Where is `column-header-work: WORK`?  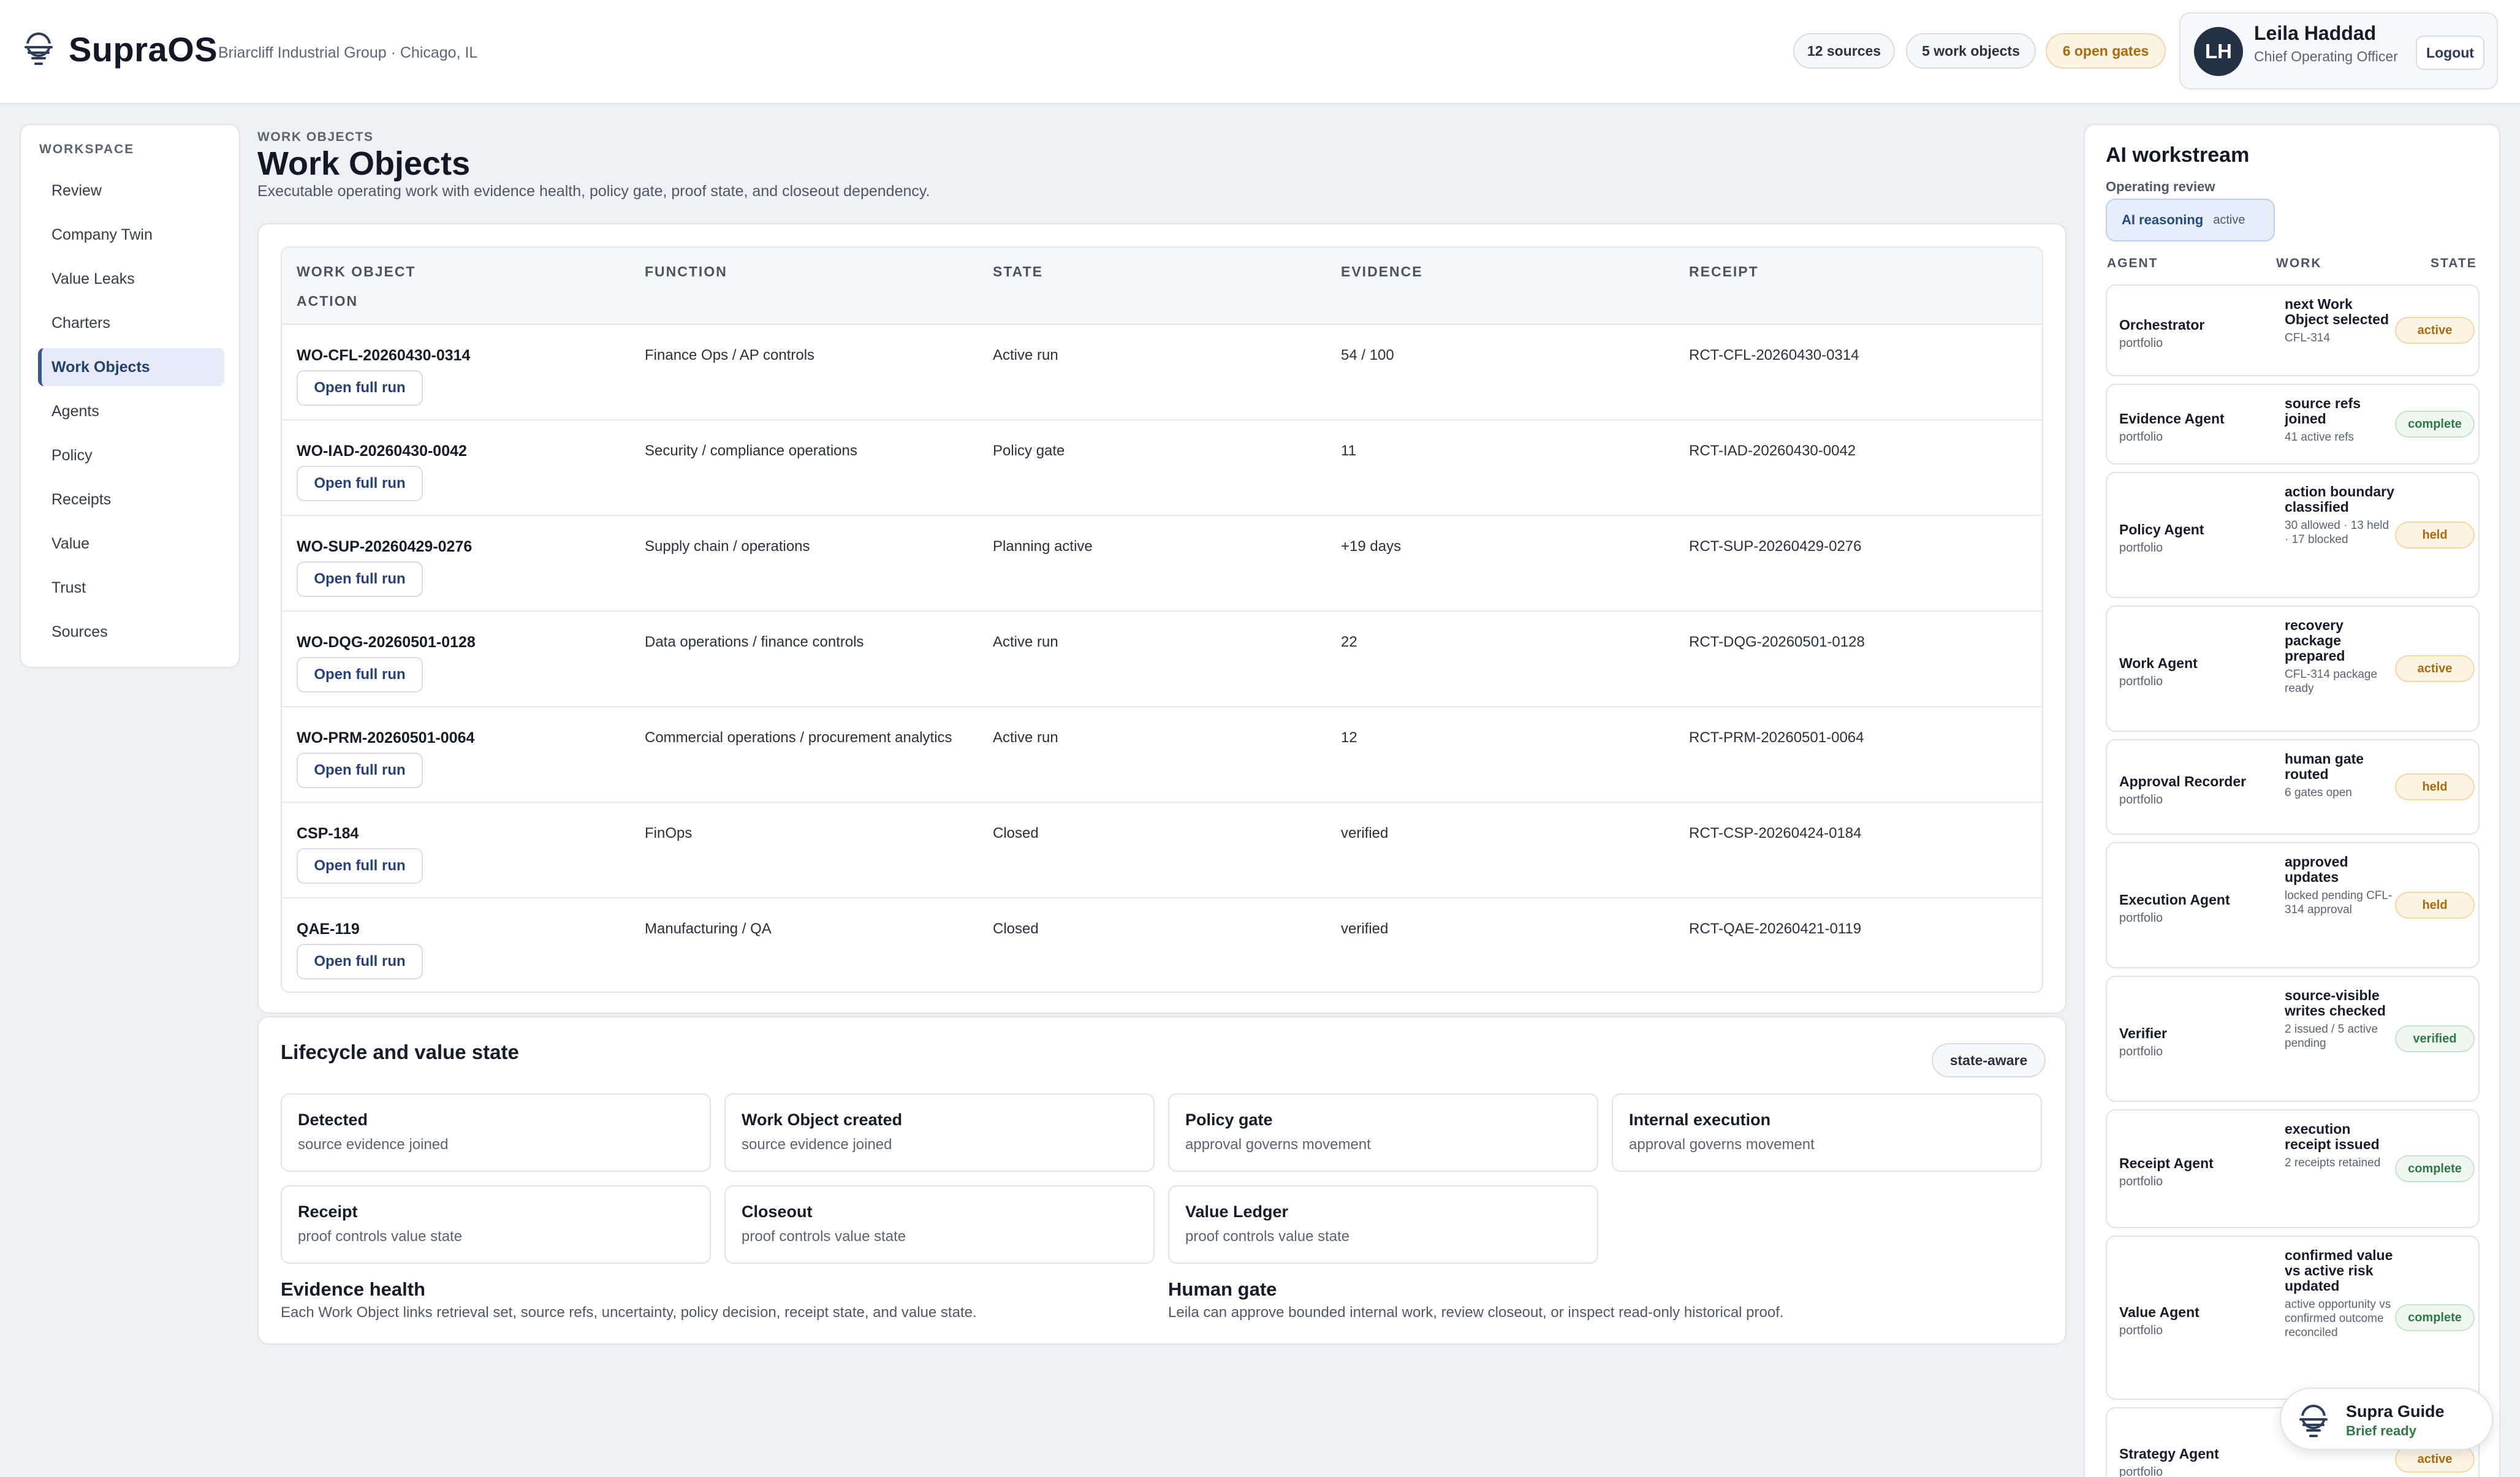
column-header-work: WORK is located at coordinates (2299, 263).